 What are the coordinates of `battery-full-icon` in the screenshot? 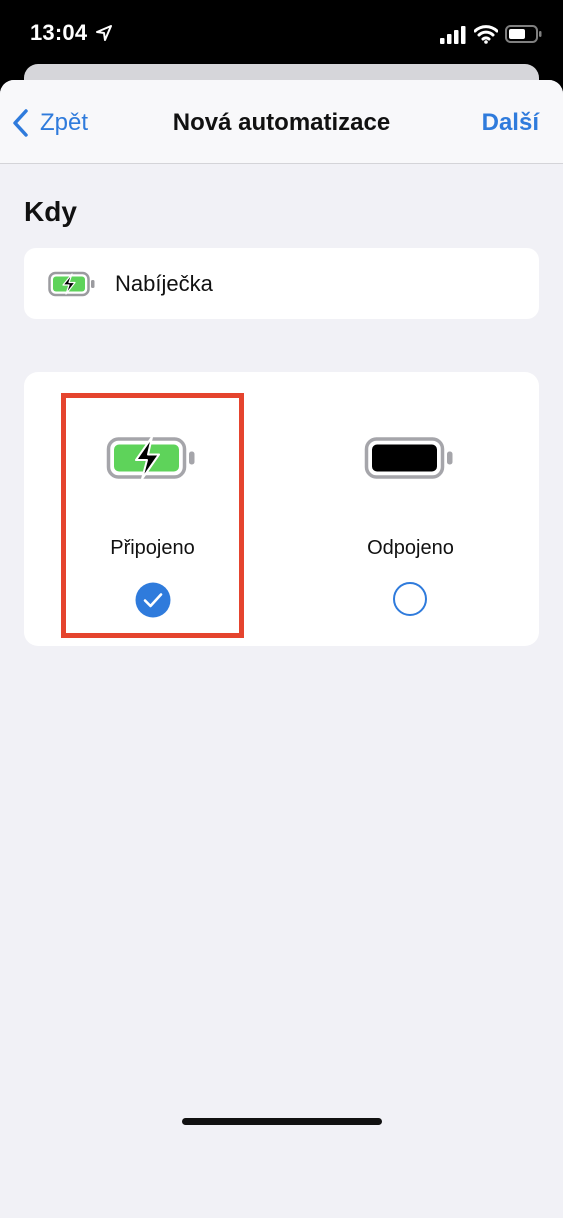 It's located at (408, 458).